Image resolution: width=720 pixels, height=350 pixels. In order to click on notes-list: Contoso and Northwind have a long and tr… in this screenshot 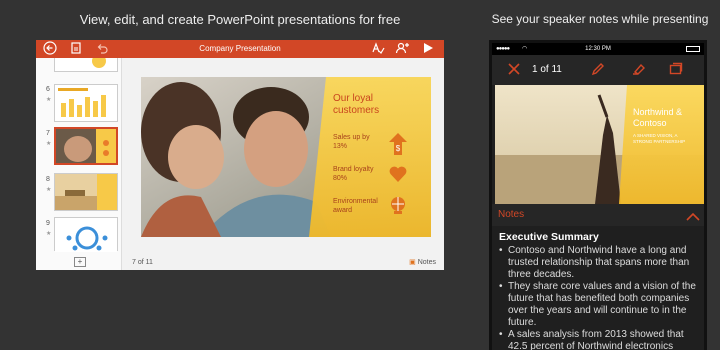, I will do `click(601, 297)`.